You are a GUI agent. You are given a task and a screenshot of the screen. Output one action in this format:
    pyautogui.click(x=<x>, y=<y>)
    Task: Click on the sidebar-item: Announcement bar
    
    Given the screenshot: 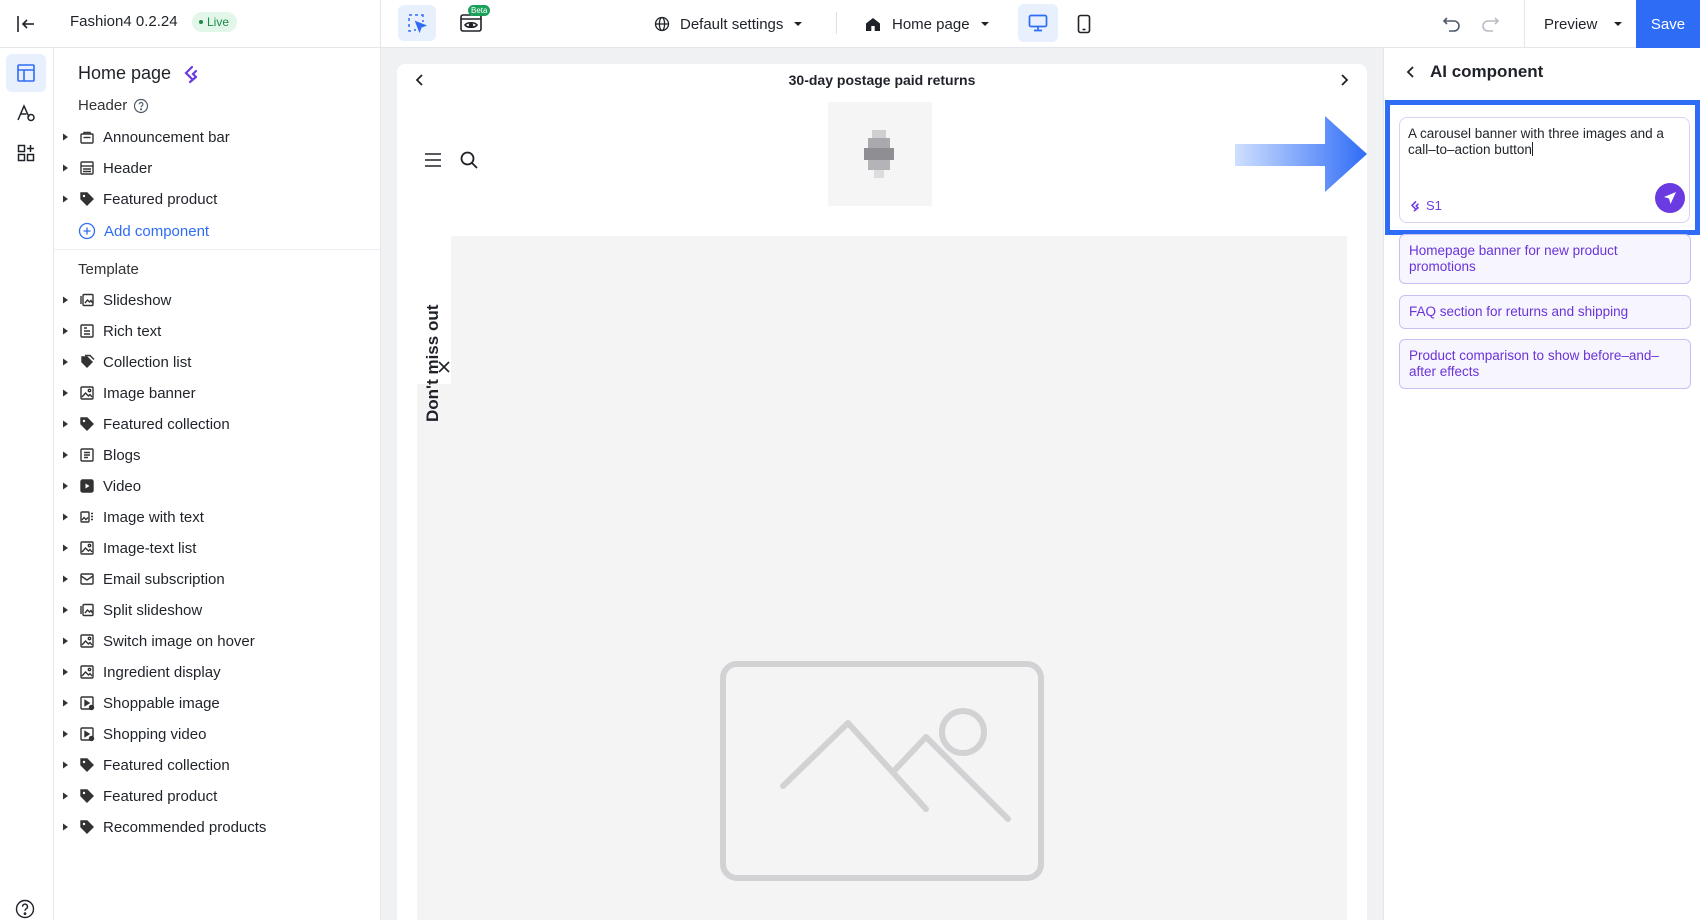 What is the action you would take?
    pyautogui.click(x=217, y=137)
    